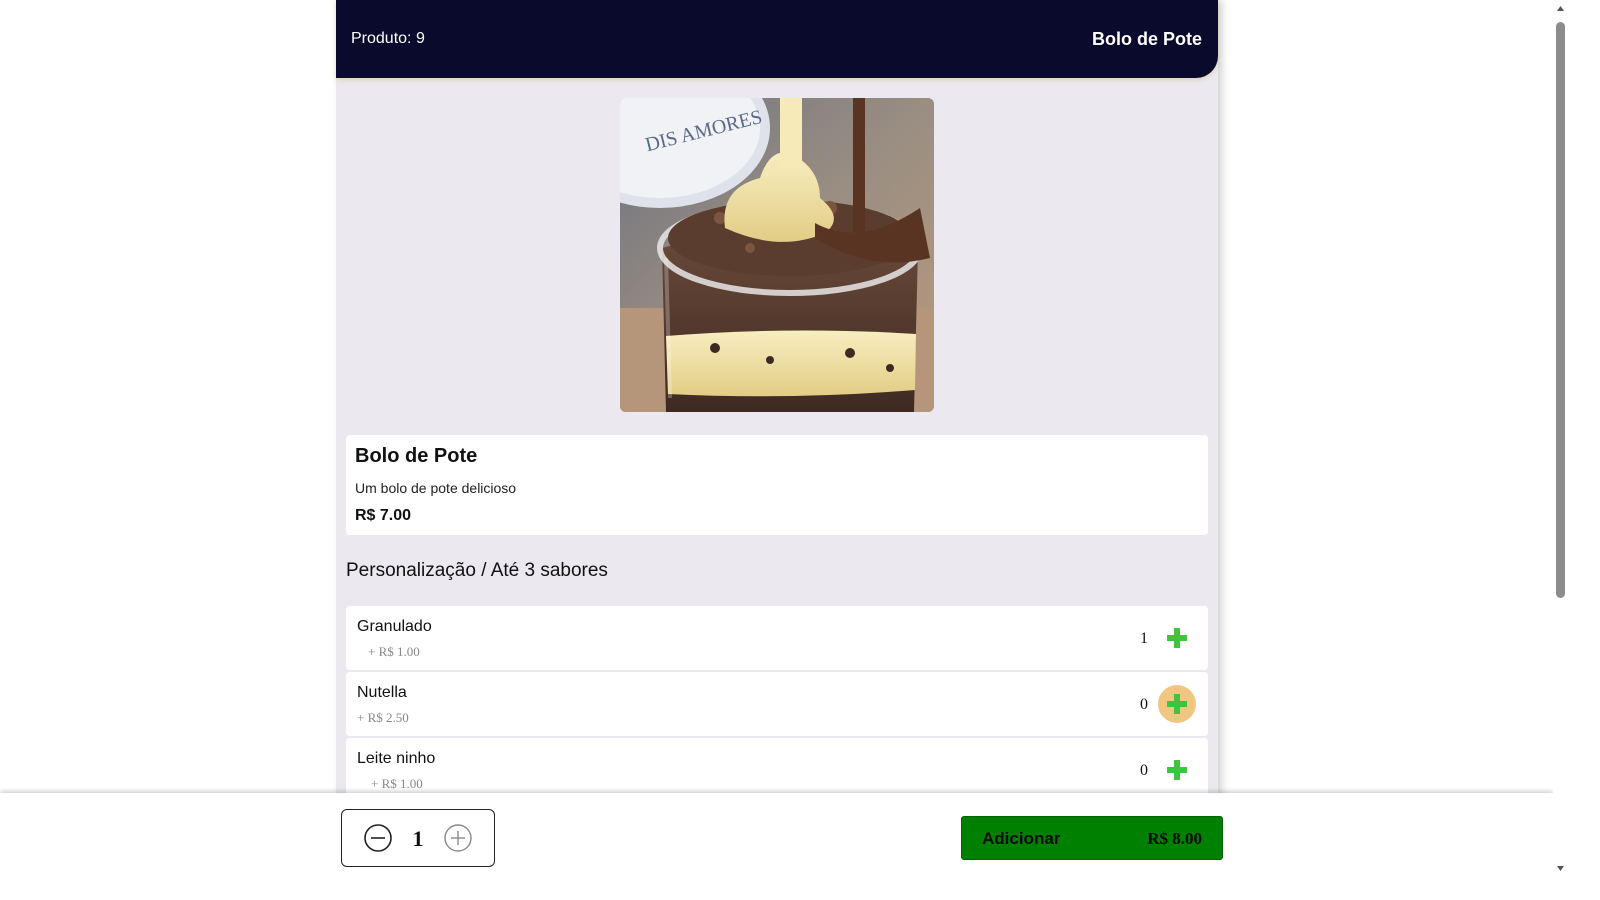 Image resolution: width=1600 pixels, height=900 pixels. I want to click on option-price: + R$ 2.50, so click(383, 717).